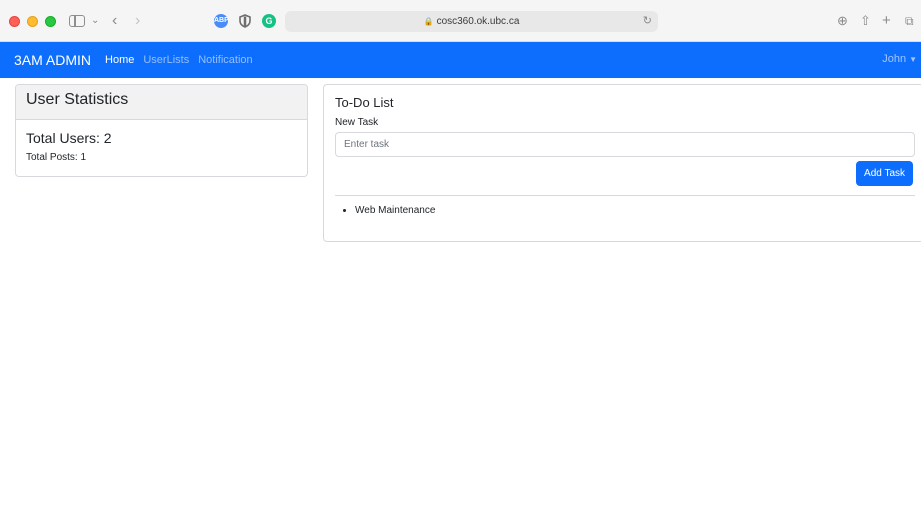 Image resolution: width=921 pixels, height=518 pixels. What do you see at coordinates (50, 21) in the screenshot?
I see `zoom-window-button` at bounding box center [50, 21].